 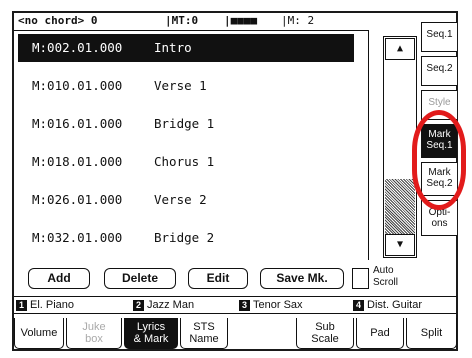 I want to click on track-number: 2, so click(x=138, y=305).